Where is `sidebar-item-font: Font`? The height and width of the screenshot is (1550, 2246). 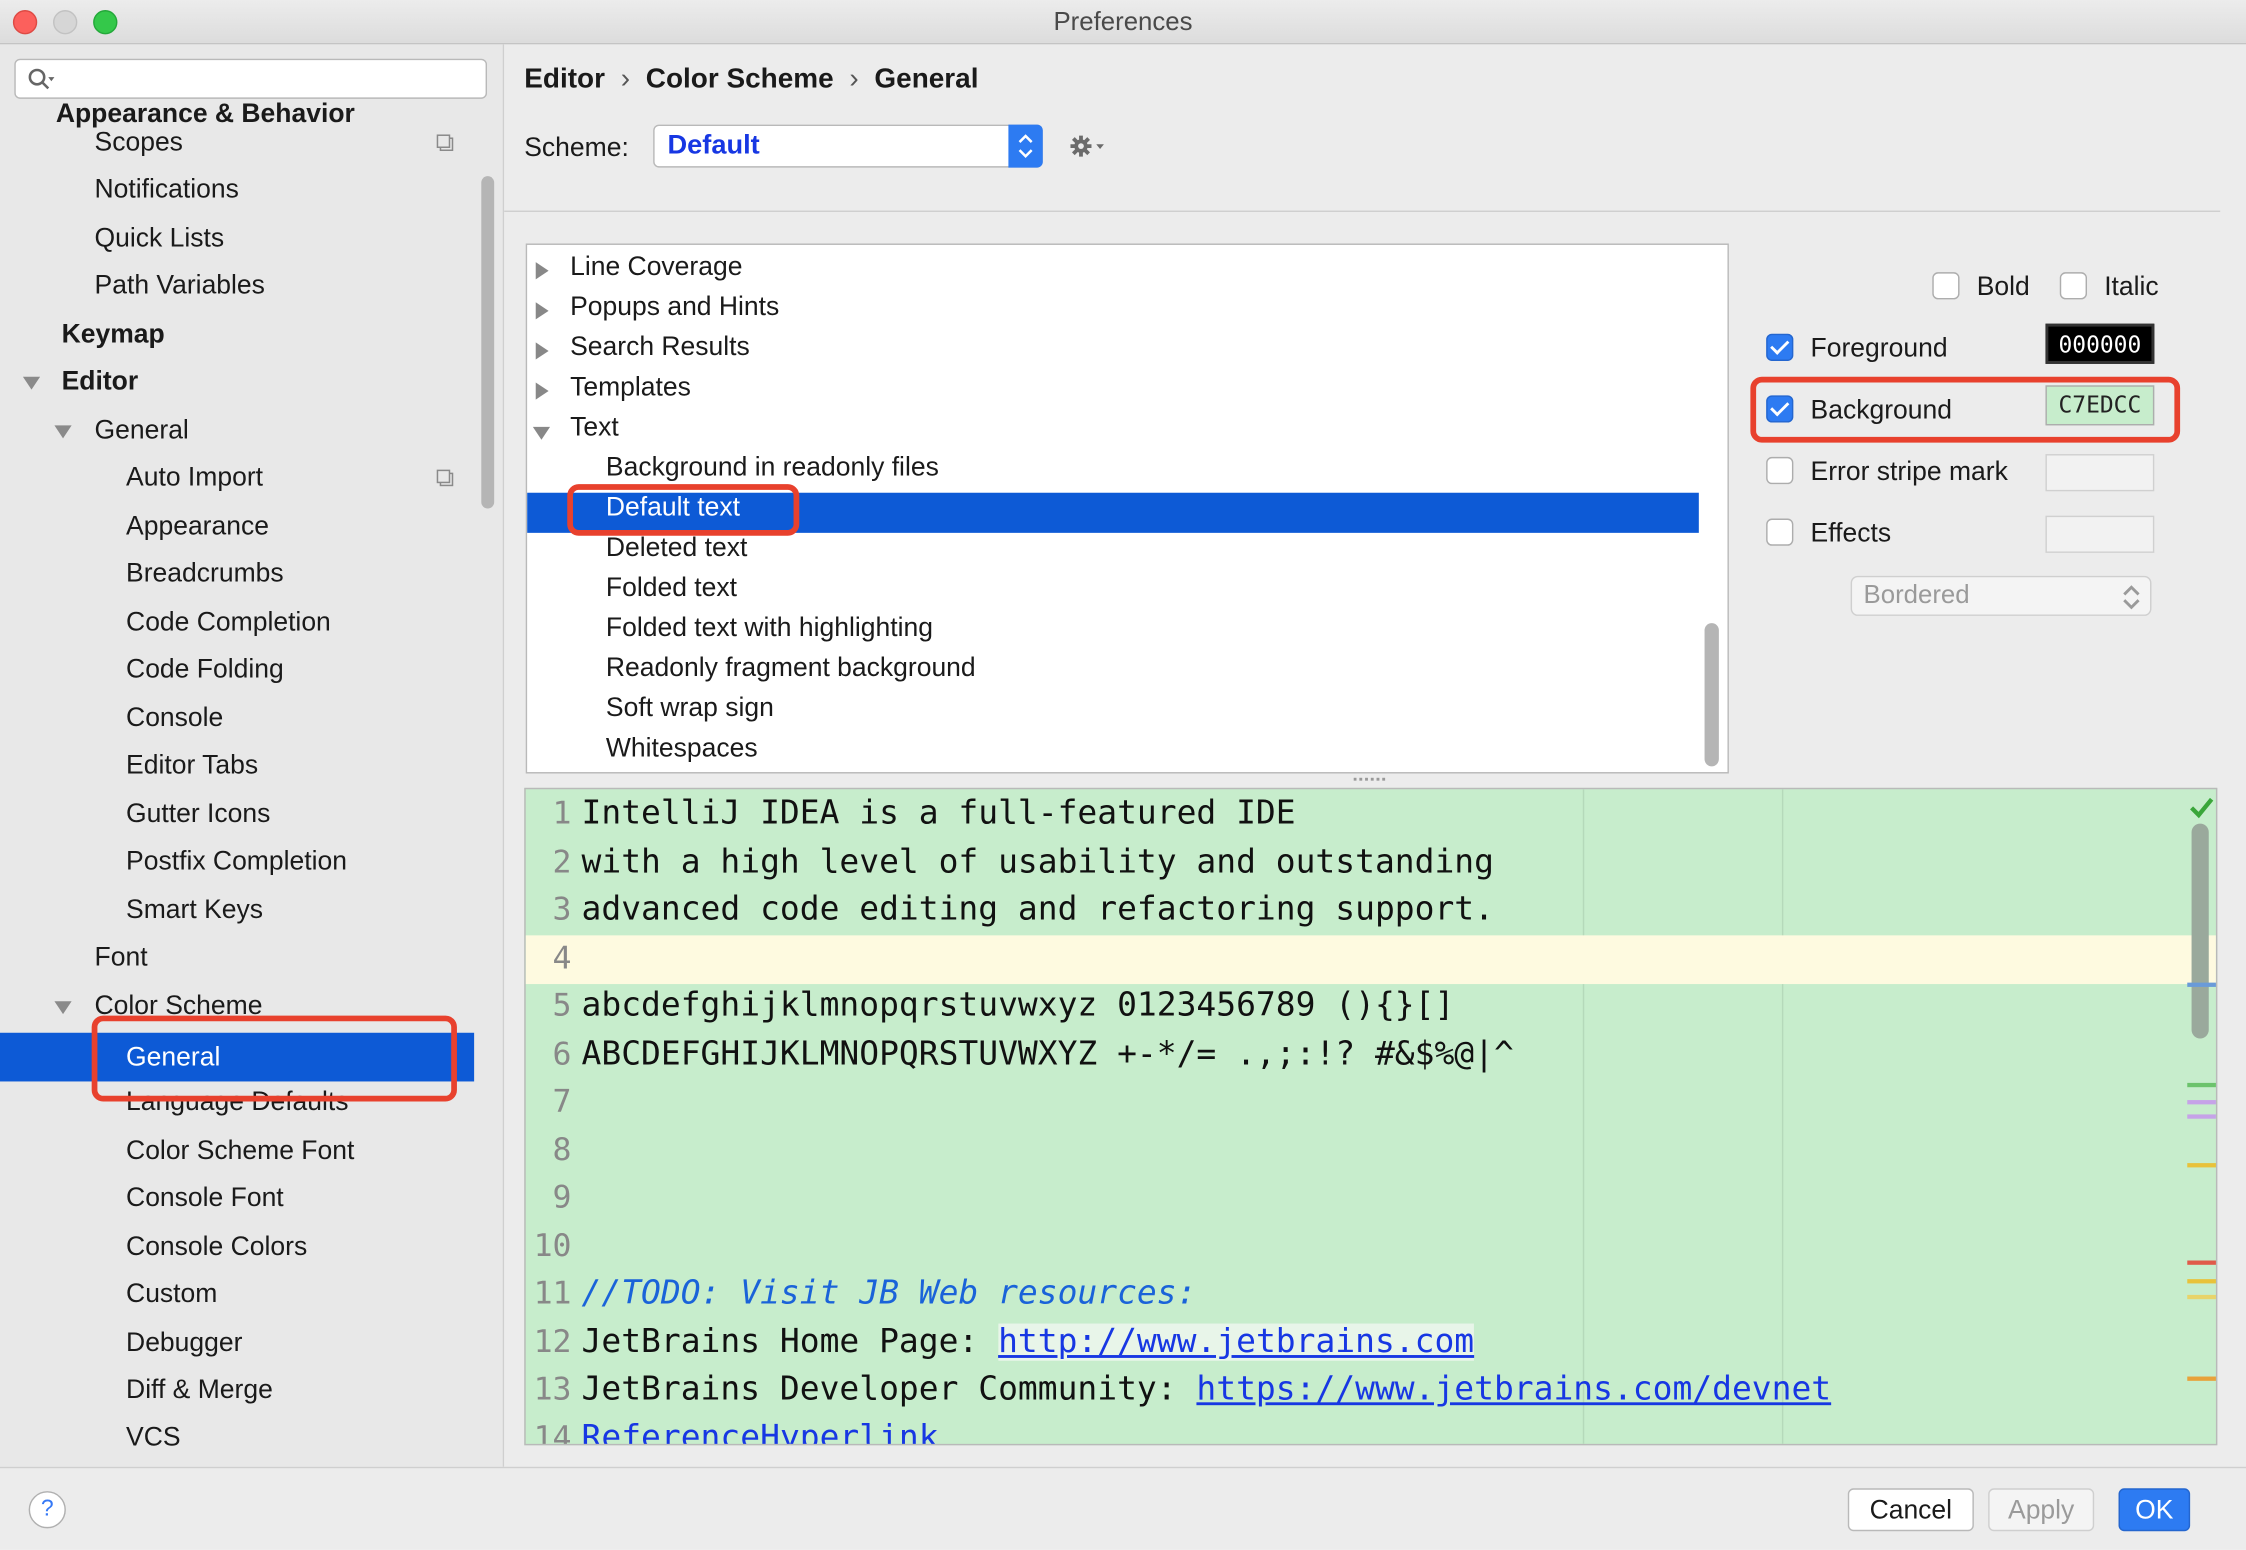
sidebar-item-font: Font is located at coordinates (121, 957).